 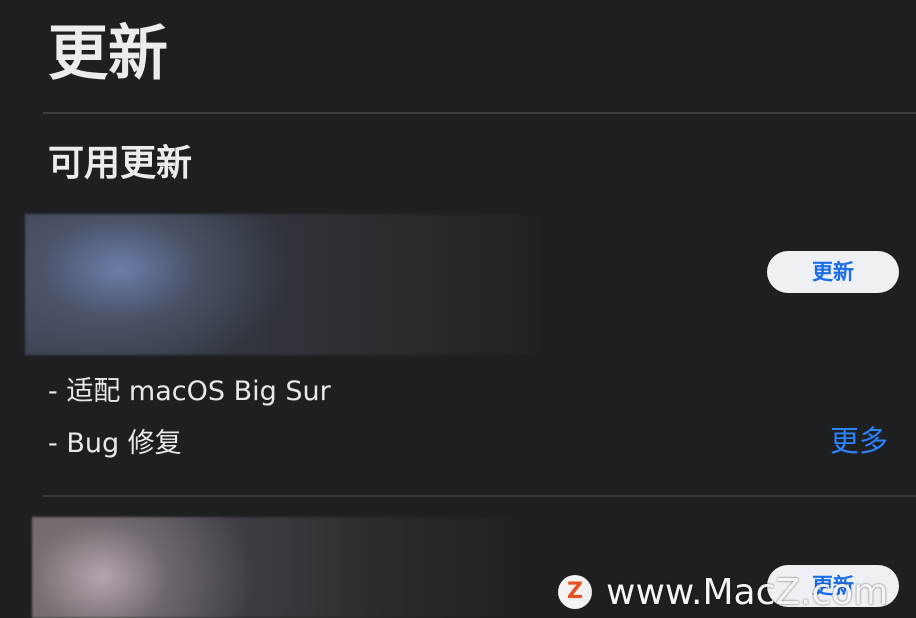 I want to click on watermark-text: www.MacZ.com, so click(x=747, y=592).